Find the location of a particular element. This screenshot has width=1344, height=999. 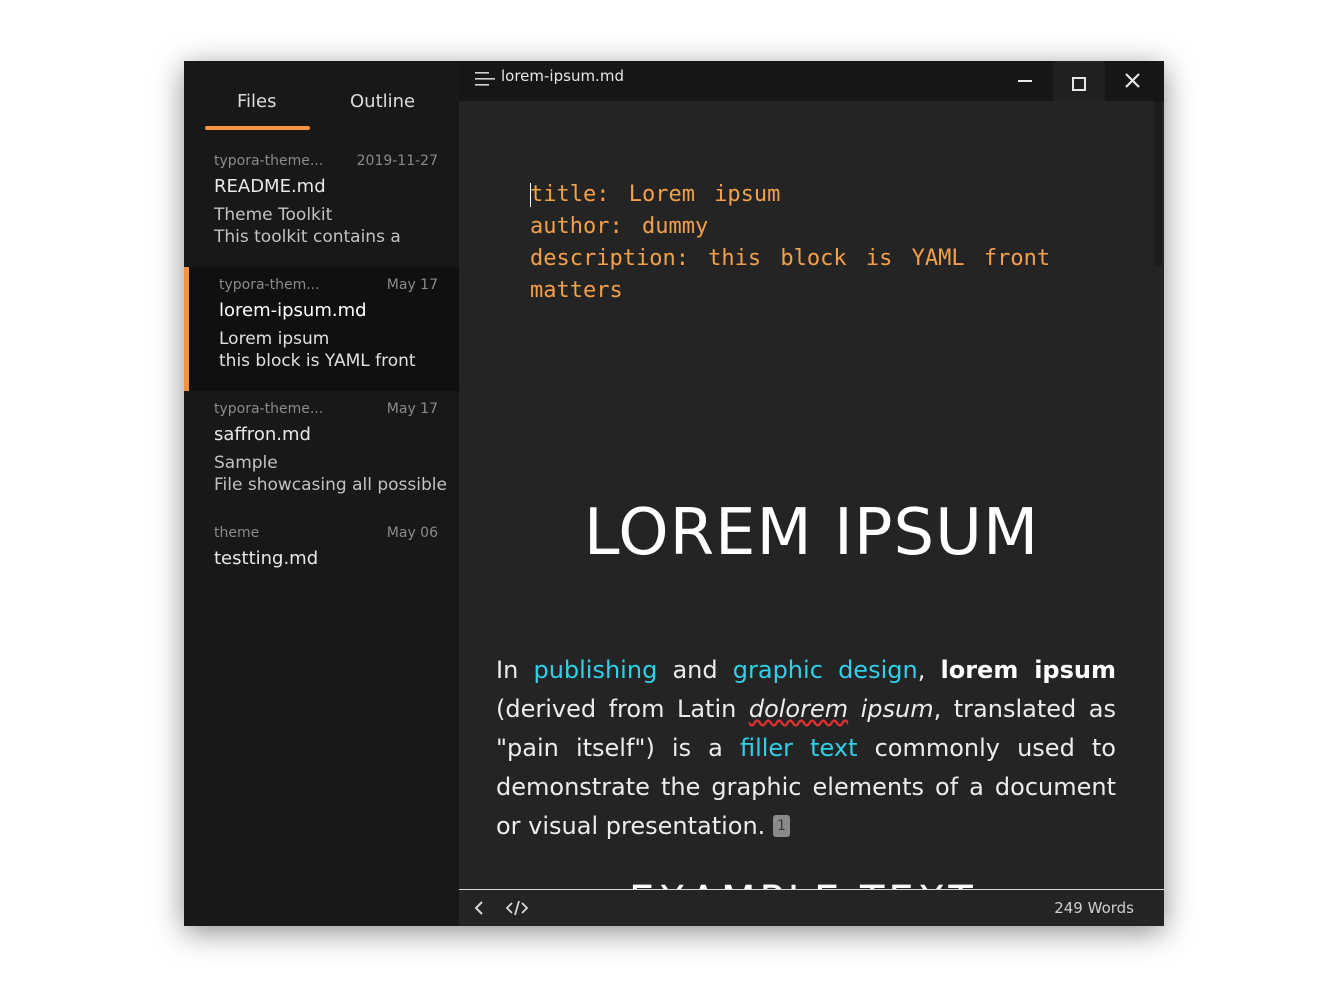

tab-outline: Outline is located at coordinates (382, 101).